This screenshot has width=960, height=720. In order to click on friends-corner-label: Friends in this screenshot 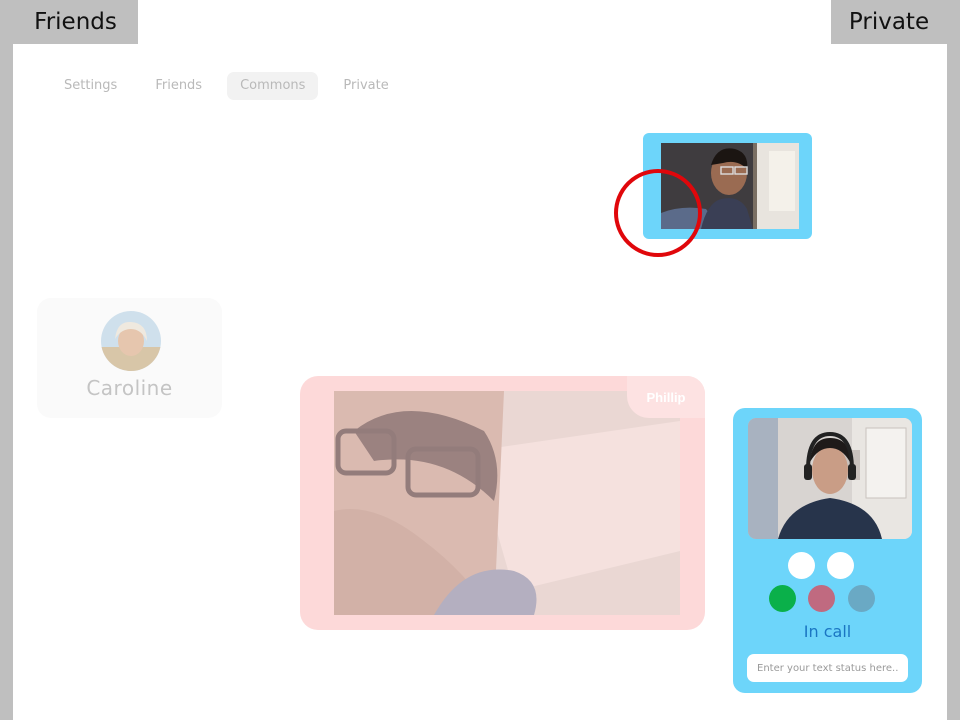, I will do `click(75, 22)`.